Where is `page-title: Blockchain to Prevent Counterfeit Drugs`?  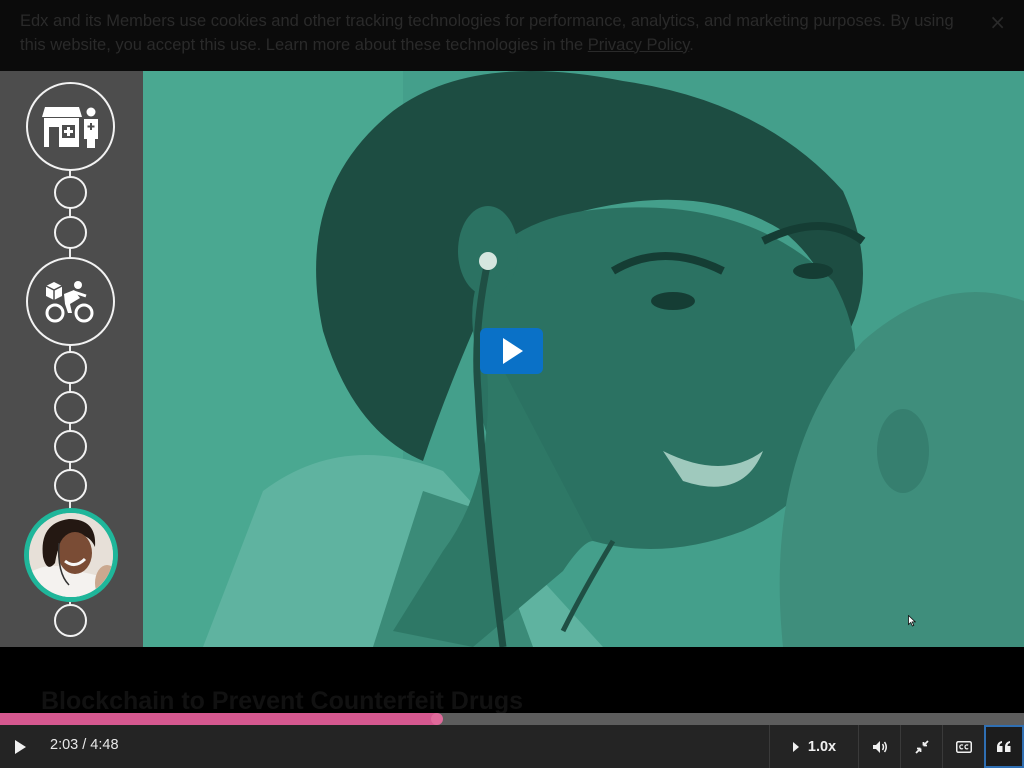
page-title: Blockchain to Prevent Counterfeit Drugs is located at coordinates (282, 701).